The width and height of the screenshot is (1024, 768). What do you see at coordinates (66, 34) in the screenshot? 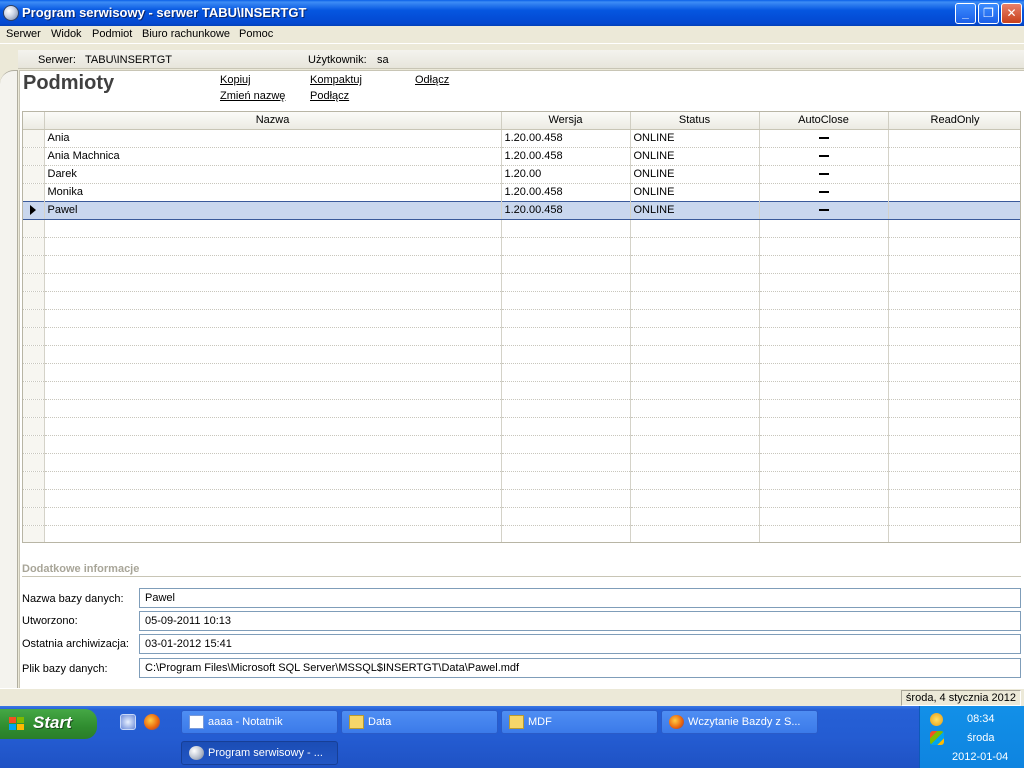
I see `menu-widok: Widok` at bounding box center [66, 34].